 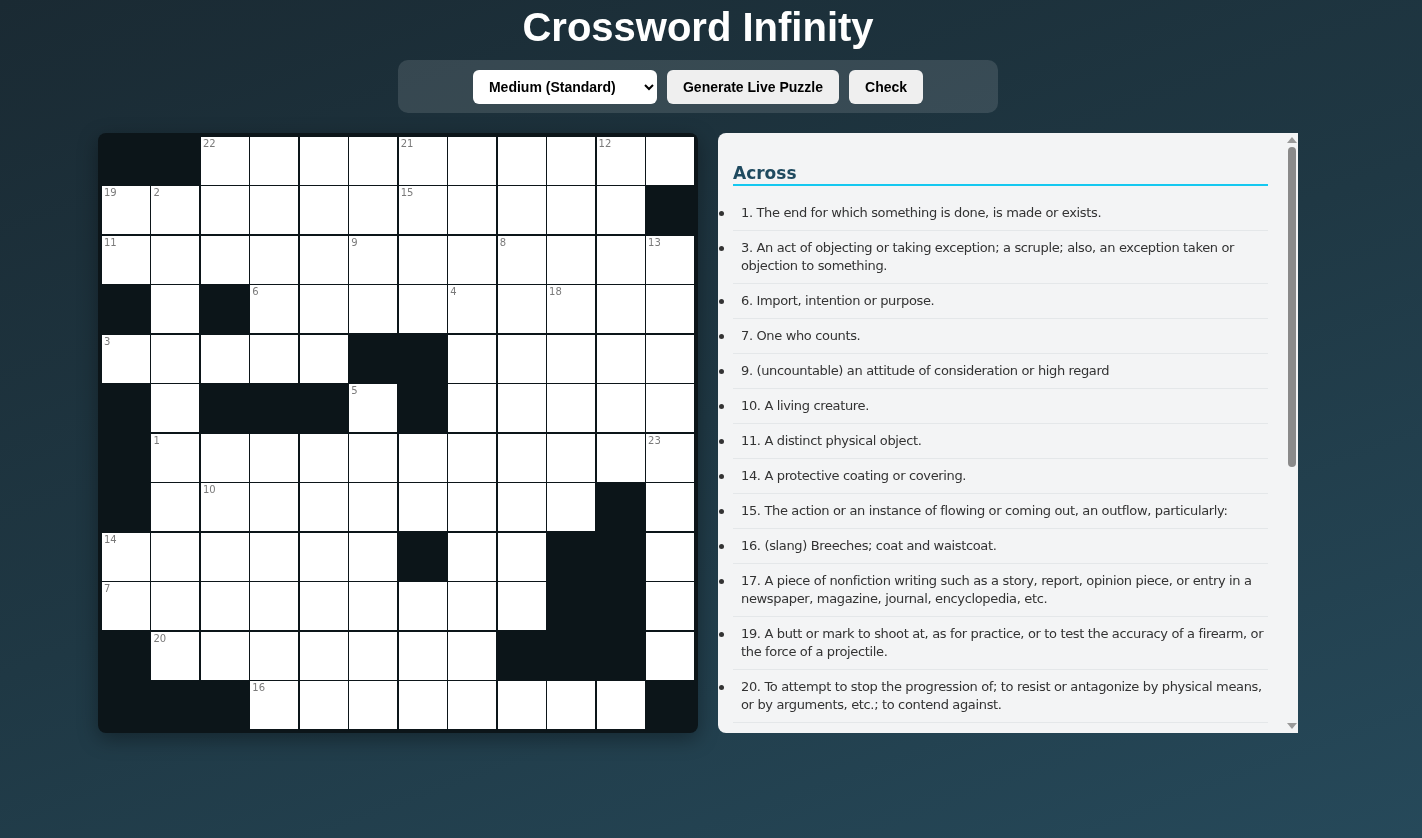 What do you see at coordinates (126, 606) in the screenshot?
I see `grid-cell: 7` at bounding box center [126, 606].